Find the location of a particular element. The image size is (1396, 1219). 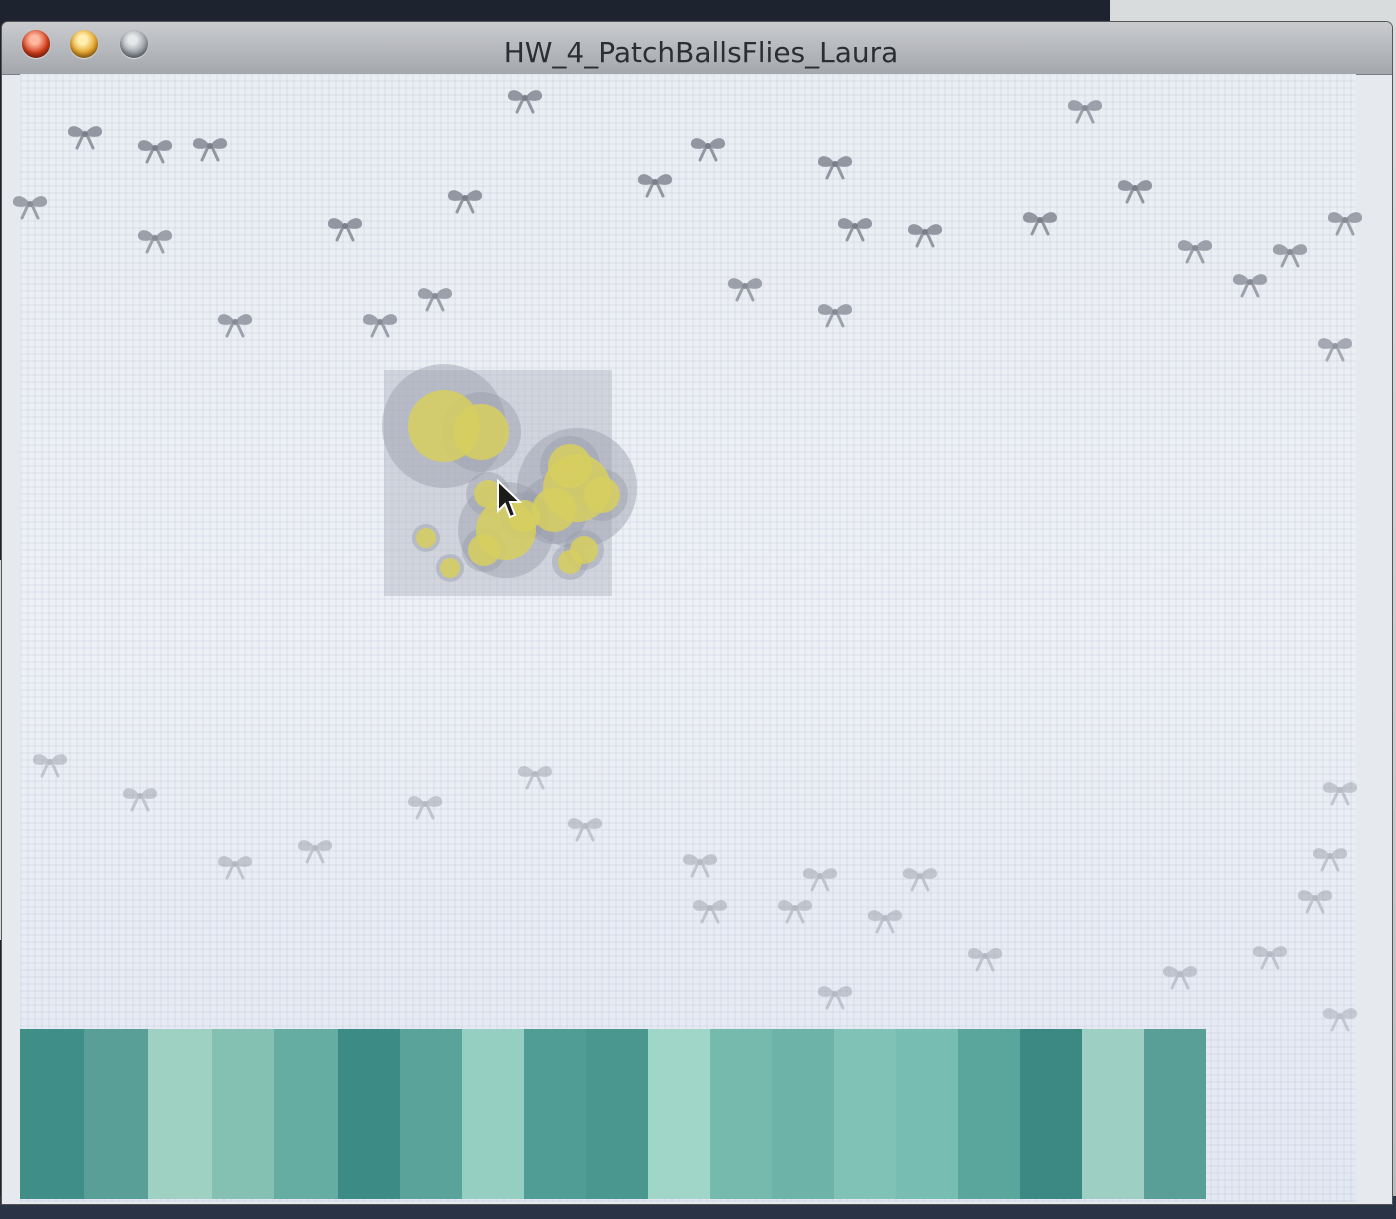

color-stripes is located at coordinates (670, 1114).